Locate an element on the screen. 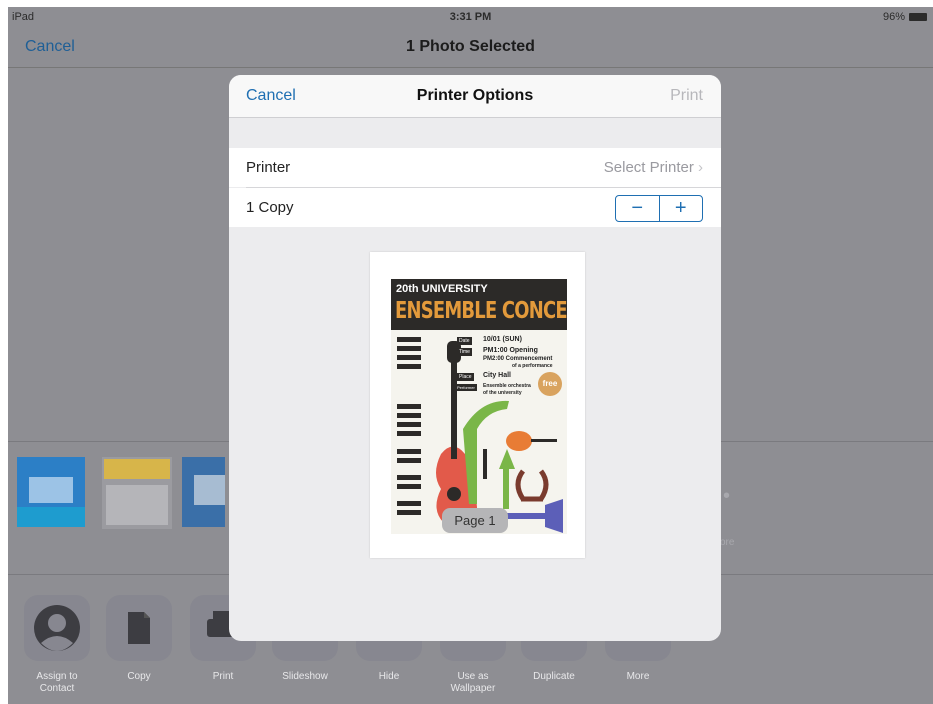  selection-title: 1 Photo Selected is located at coordinates (470, 46).